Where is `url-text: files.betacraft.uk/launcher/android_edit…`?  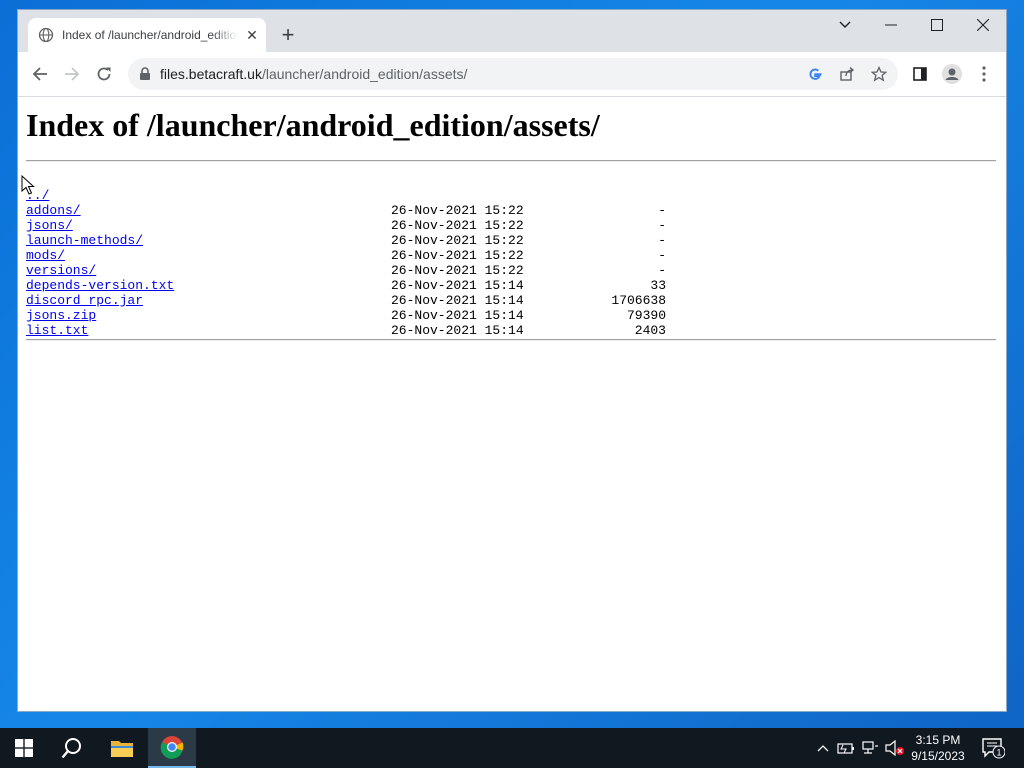
url-text: files.betacraft.uk/launcher/android_edit… is located at coordinates (313, 74).